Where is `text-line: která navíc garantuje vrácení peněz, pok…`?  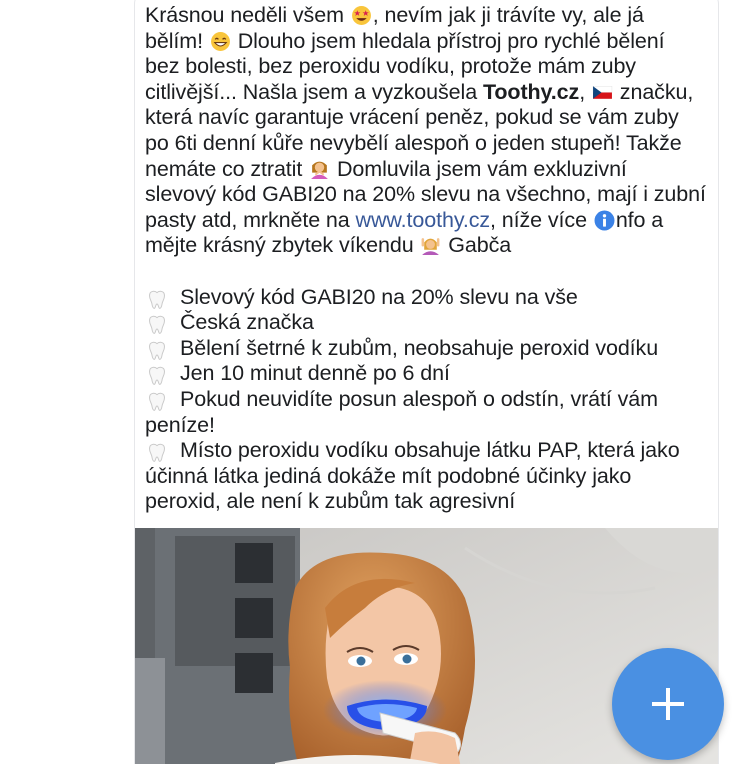
text-line: která navíc garantuje vrácení peněz, pok… is located at coordinates (412, 117).